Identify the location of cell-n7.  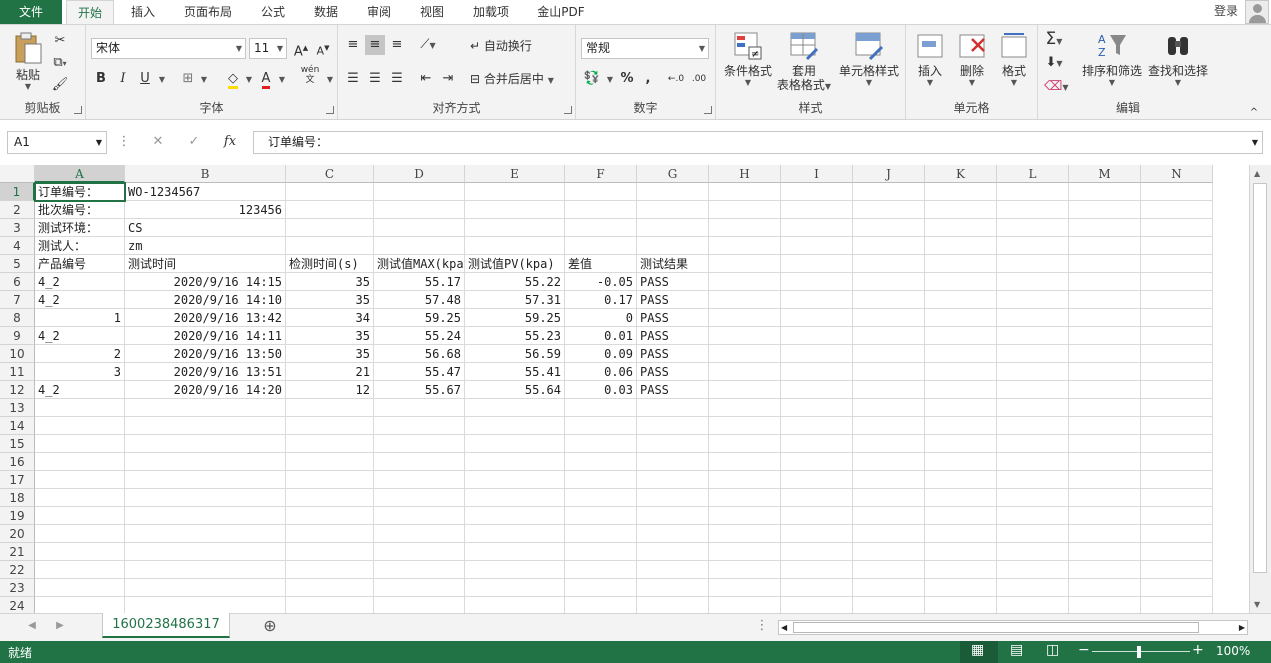
(1177, 300).